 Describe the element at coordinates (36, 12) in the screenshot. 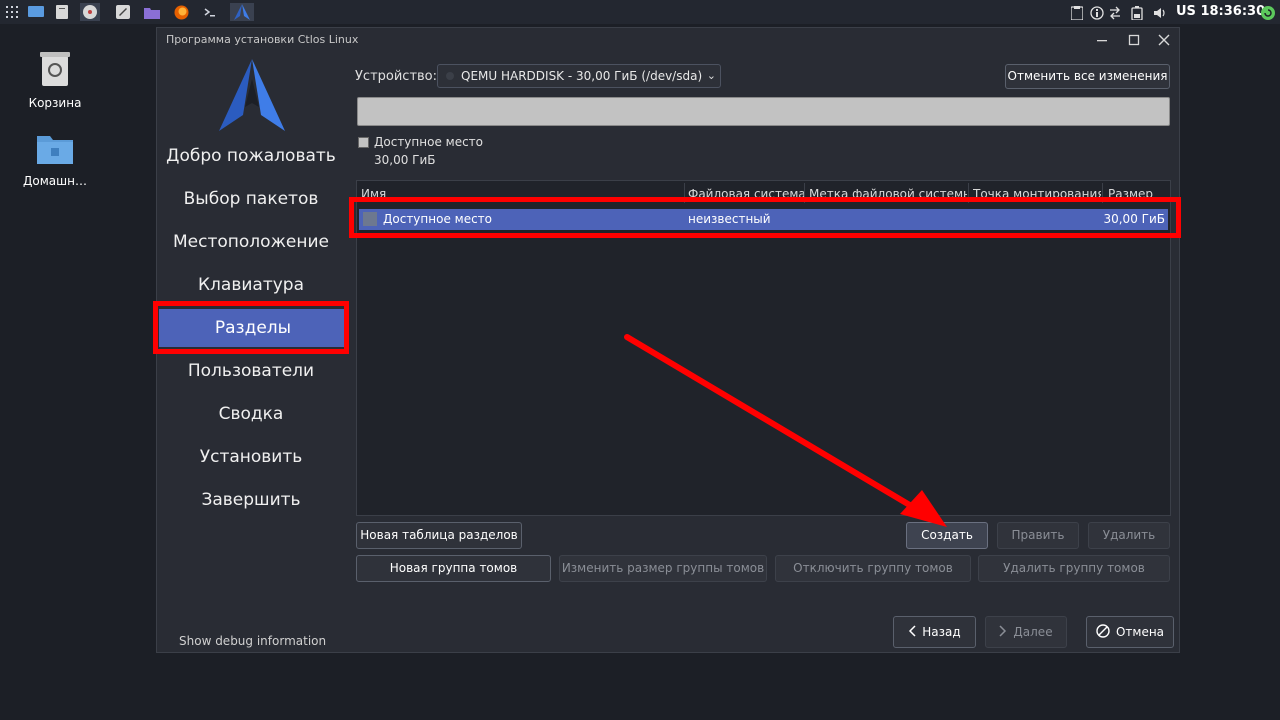

I see `desktop-icon` at that location.